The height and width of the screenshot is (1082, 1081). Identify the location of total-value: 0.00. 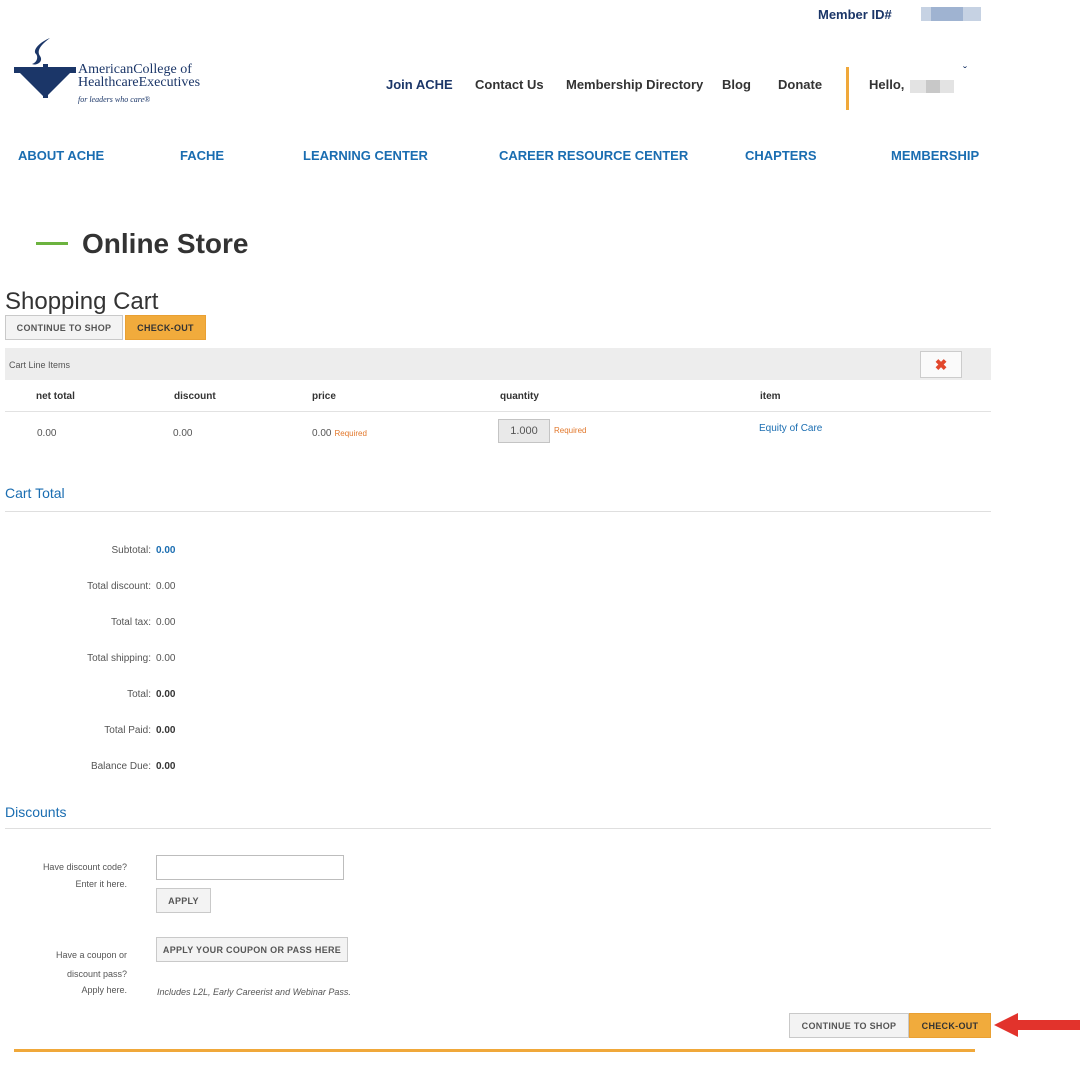
(166, 694).